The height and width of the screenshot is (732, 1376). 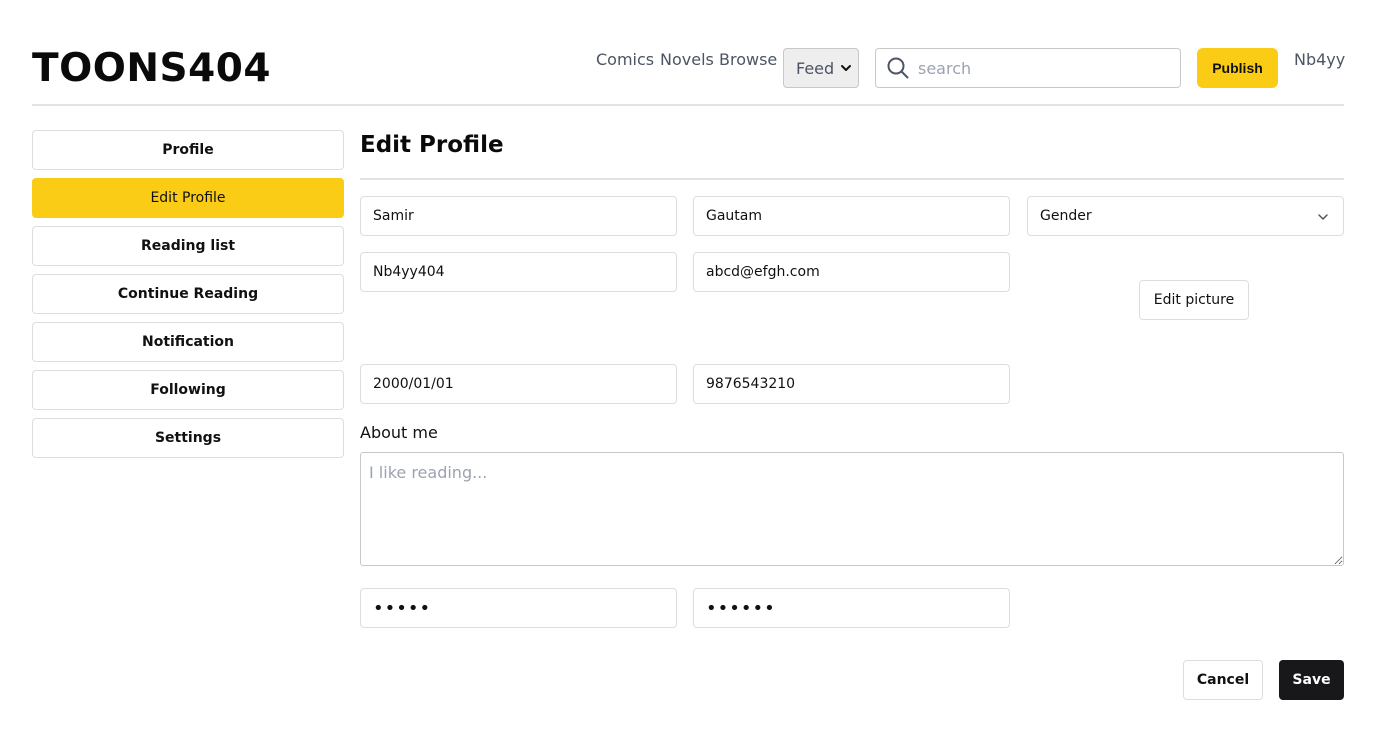 I want to click on feed-select: Feed, so click(x=821, y=68).